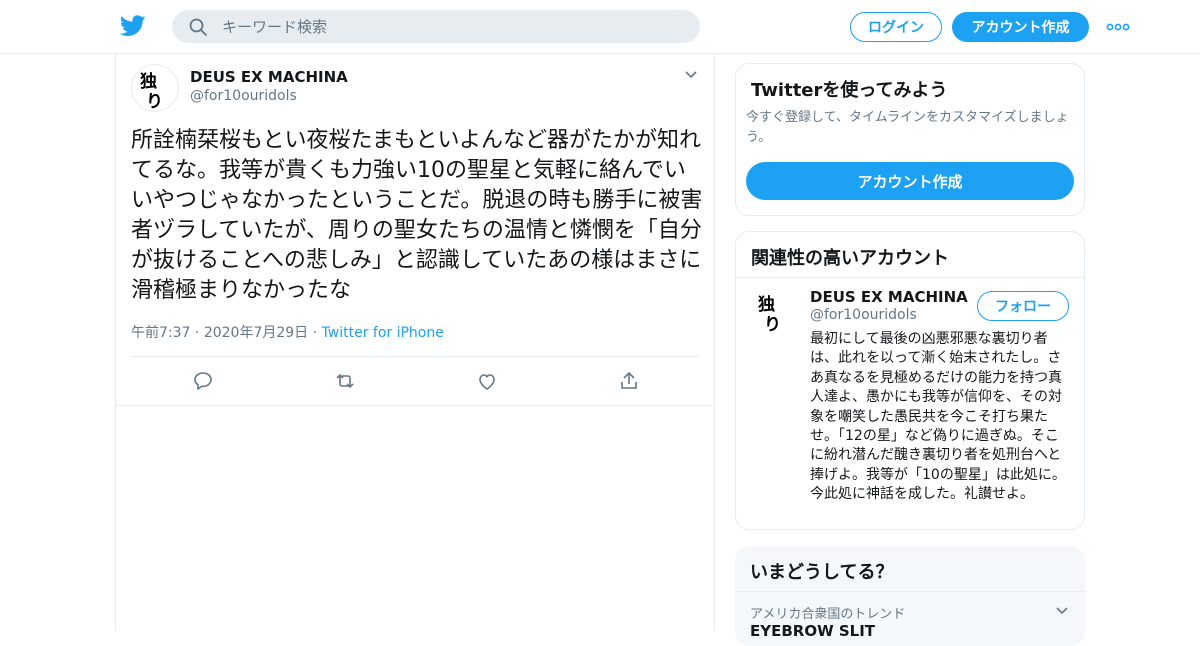 The image size is (1200, 646). Describe the element at coordinates (383, 333) in the screenshot. I see `tweet-source-link: Twitter for iPhone` at that location.